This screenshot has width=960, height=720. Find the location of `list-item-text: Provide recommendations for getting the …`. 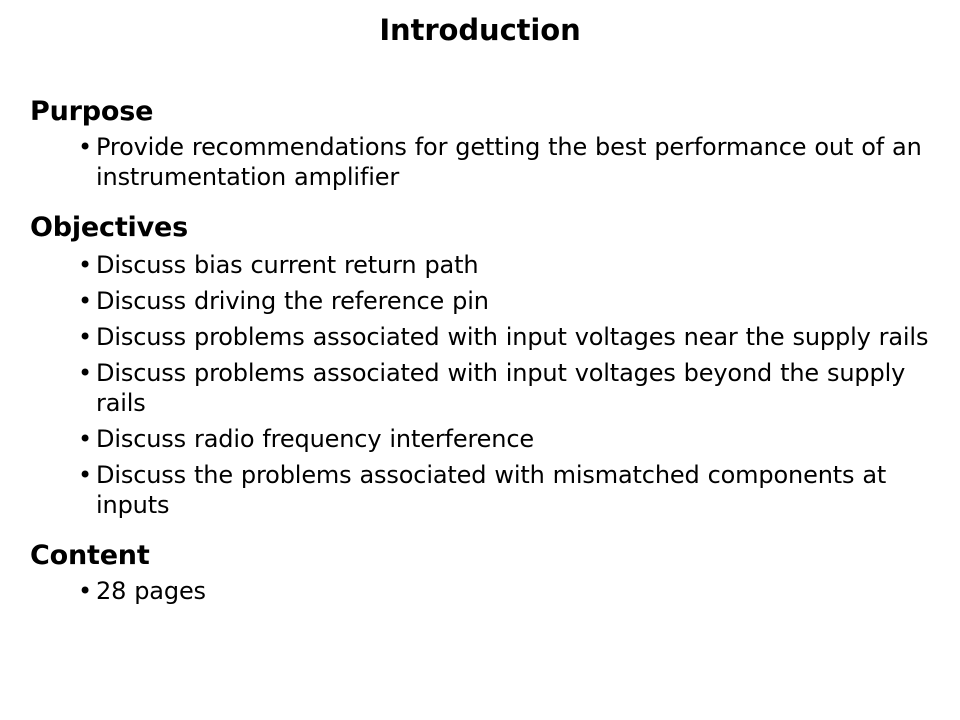

list-item-text: Provide recommendations for getting the … is located at coordinates (509, 161).